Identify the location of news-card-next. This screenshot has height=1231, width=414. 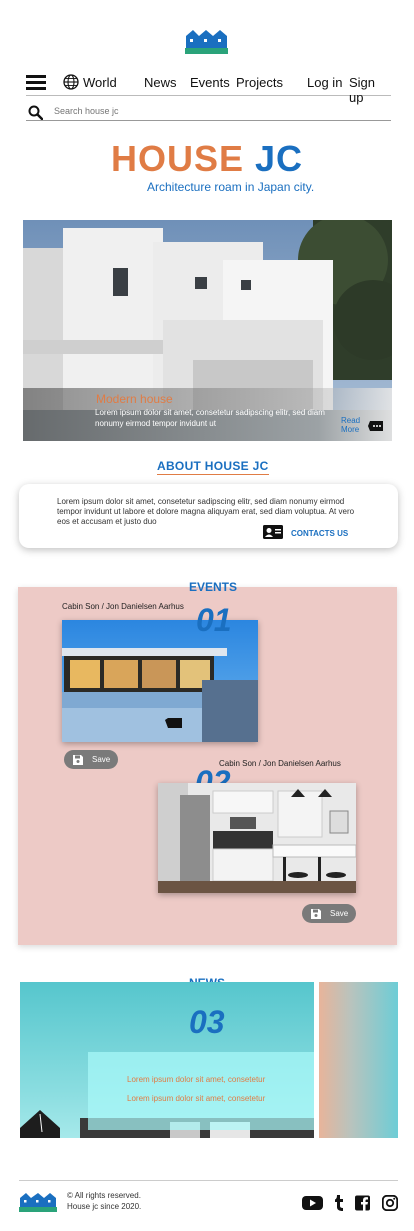
(358, 1060).